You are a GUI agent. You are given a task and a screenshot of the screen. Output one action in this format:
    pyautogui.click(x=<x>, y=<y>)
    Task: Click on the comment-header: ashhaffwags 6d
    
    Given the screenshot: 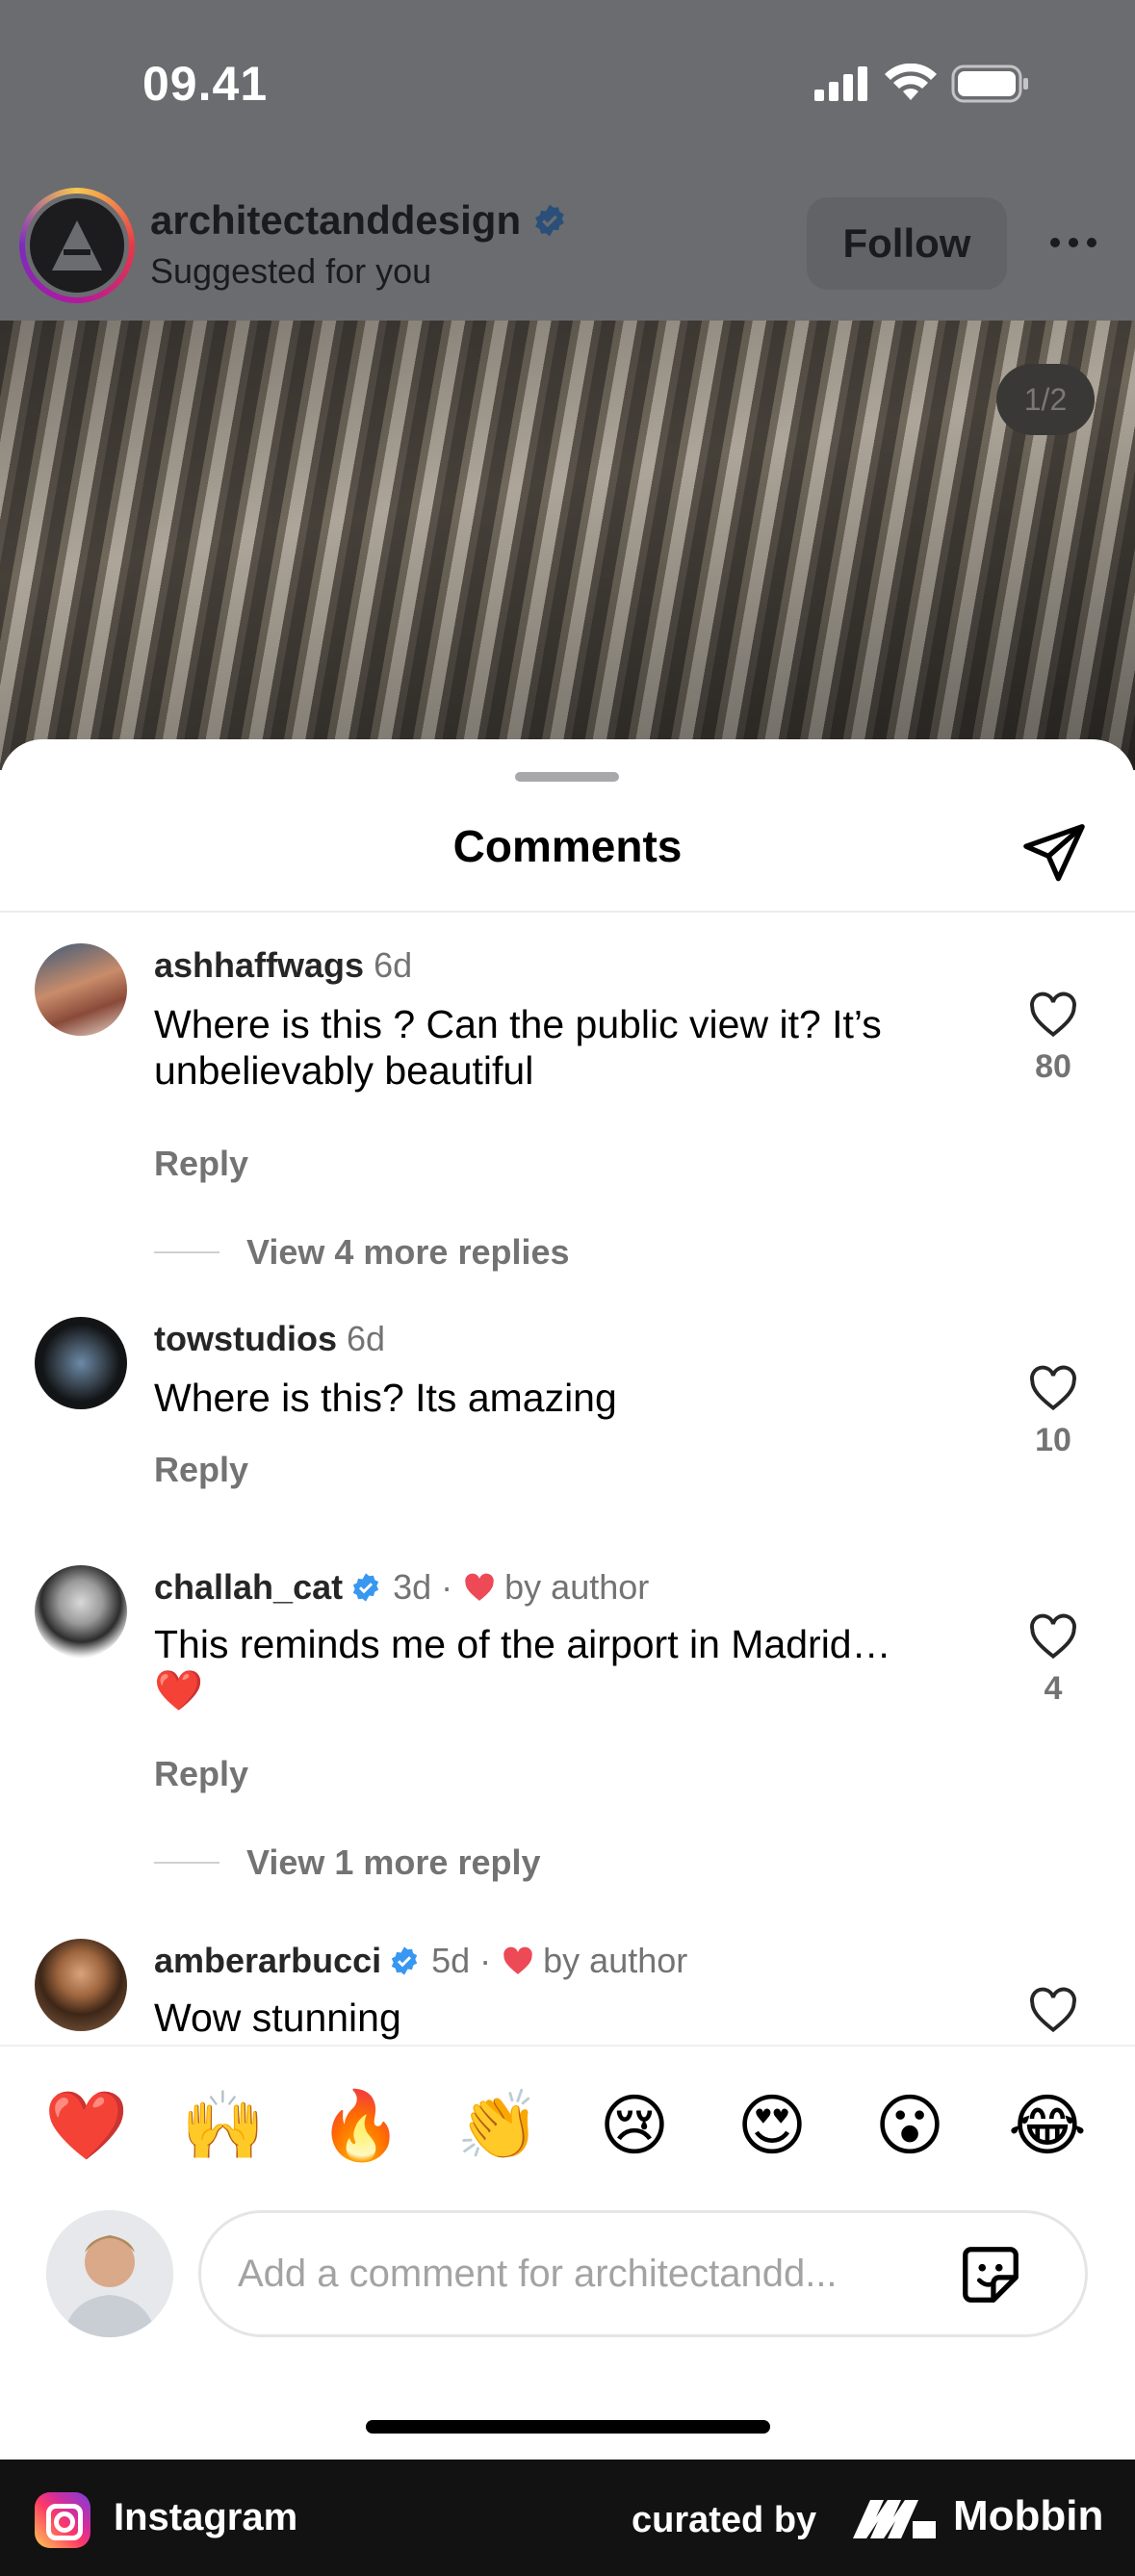 What is the action you would take?
    pyautogui.click(x=283, y=966)
    